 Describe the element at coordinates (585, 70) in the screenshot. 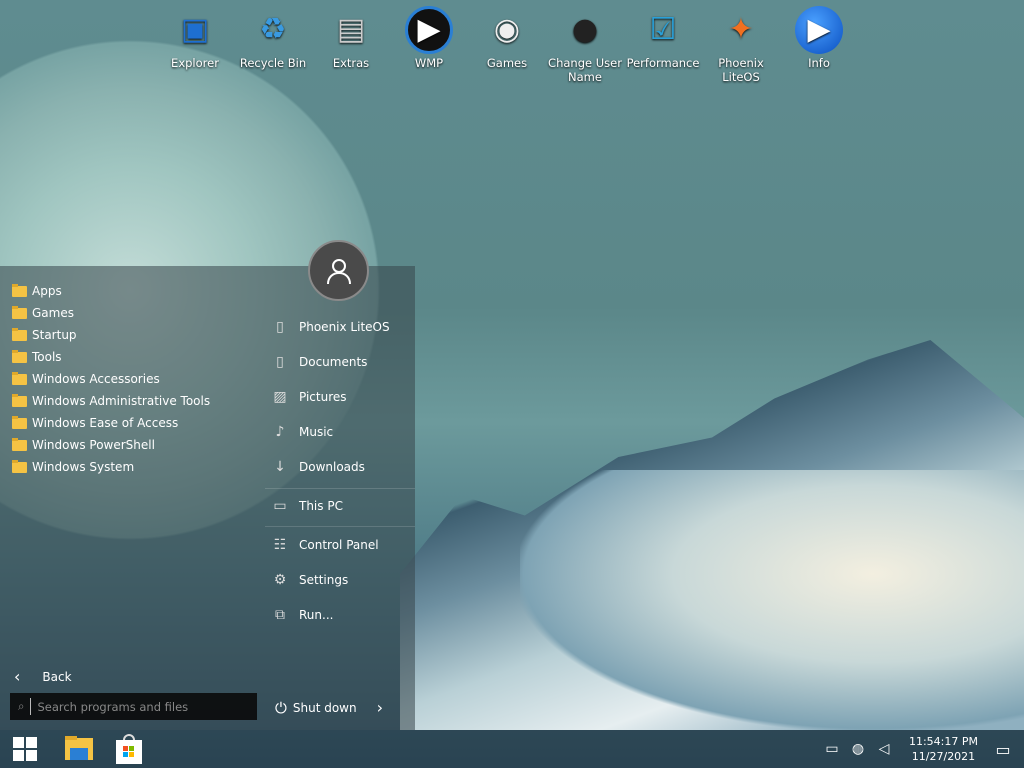

I see `desktop-icon-label: Change User Name` at that location.